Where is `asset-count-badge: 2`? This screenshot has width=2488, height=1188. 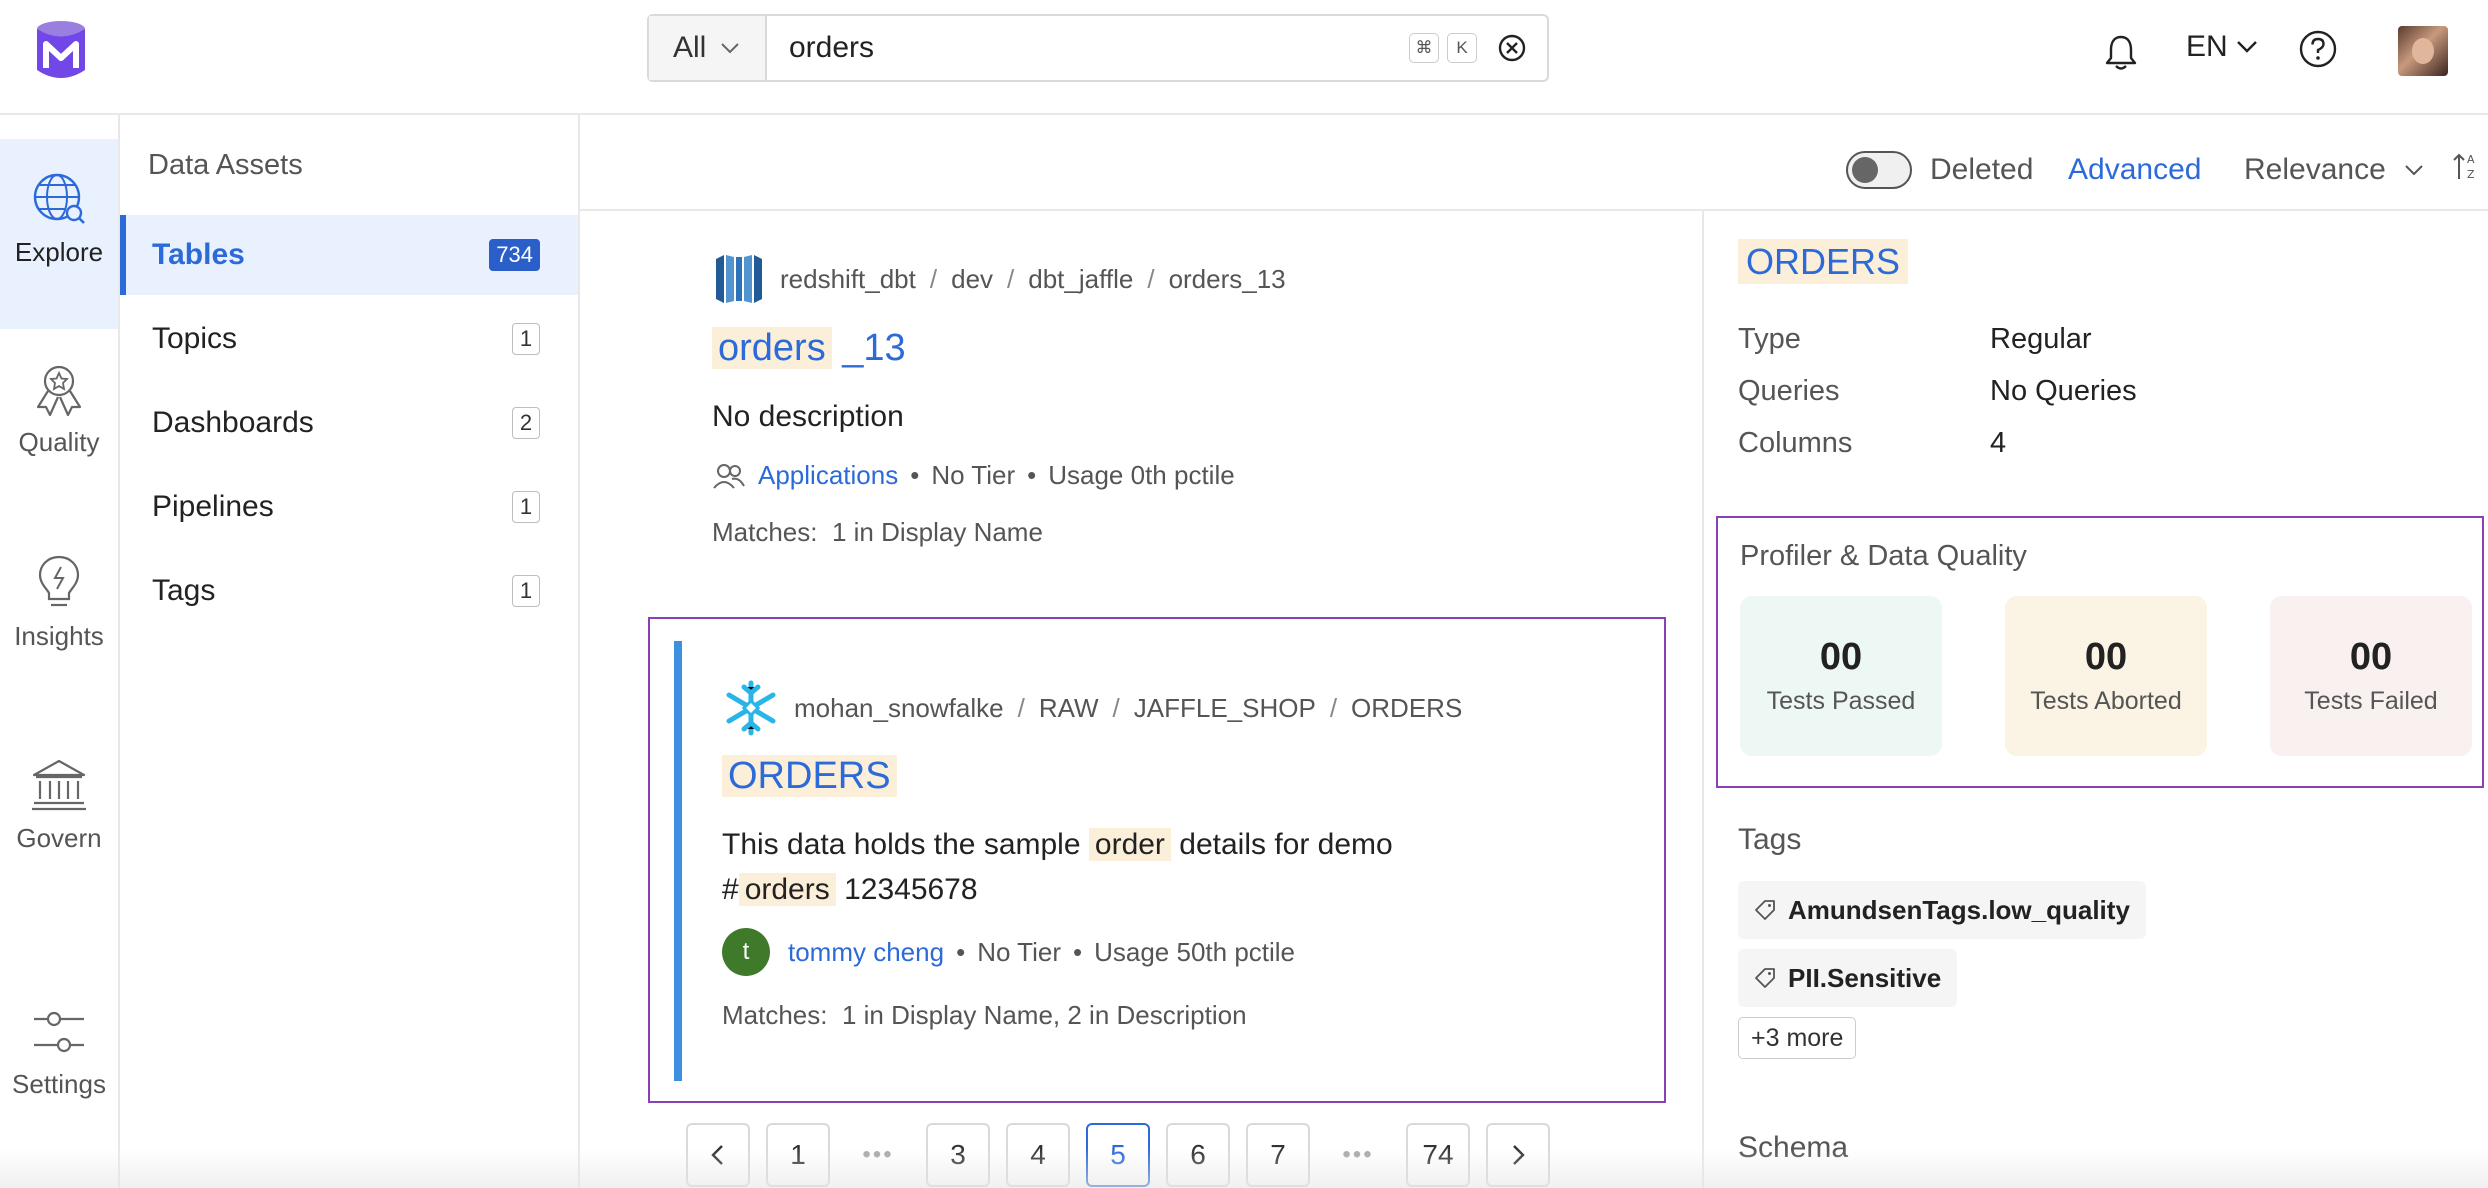
asset-count-badge: 2 is located at coordinates (526, 423).